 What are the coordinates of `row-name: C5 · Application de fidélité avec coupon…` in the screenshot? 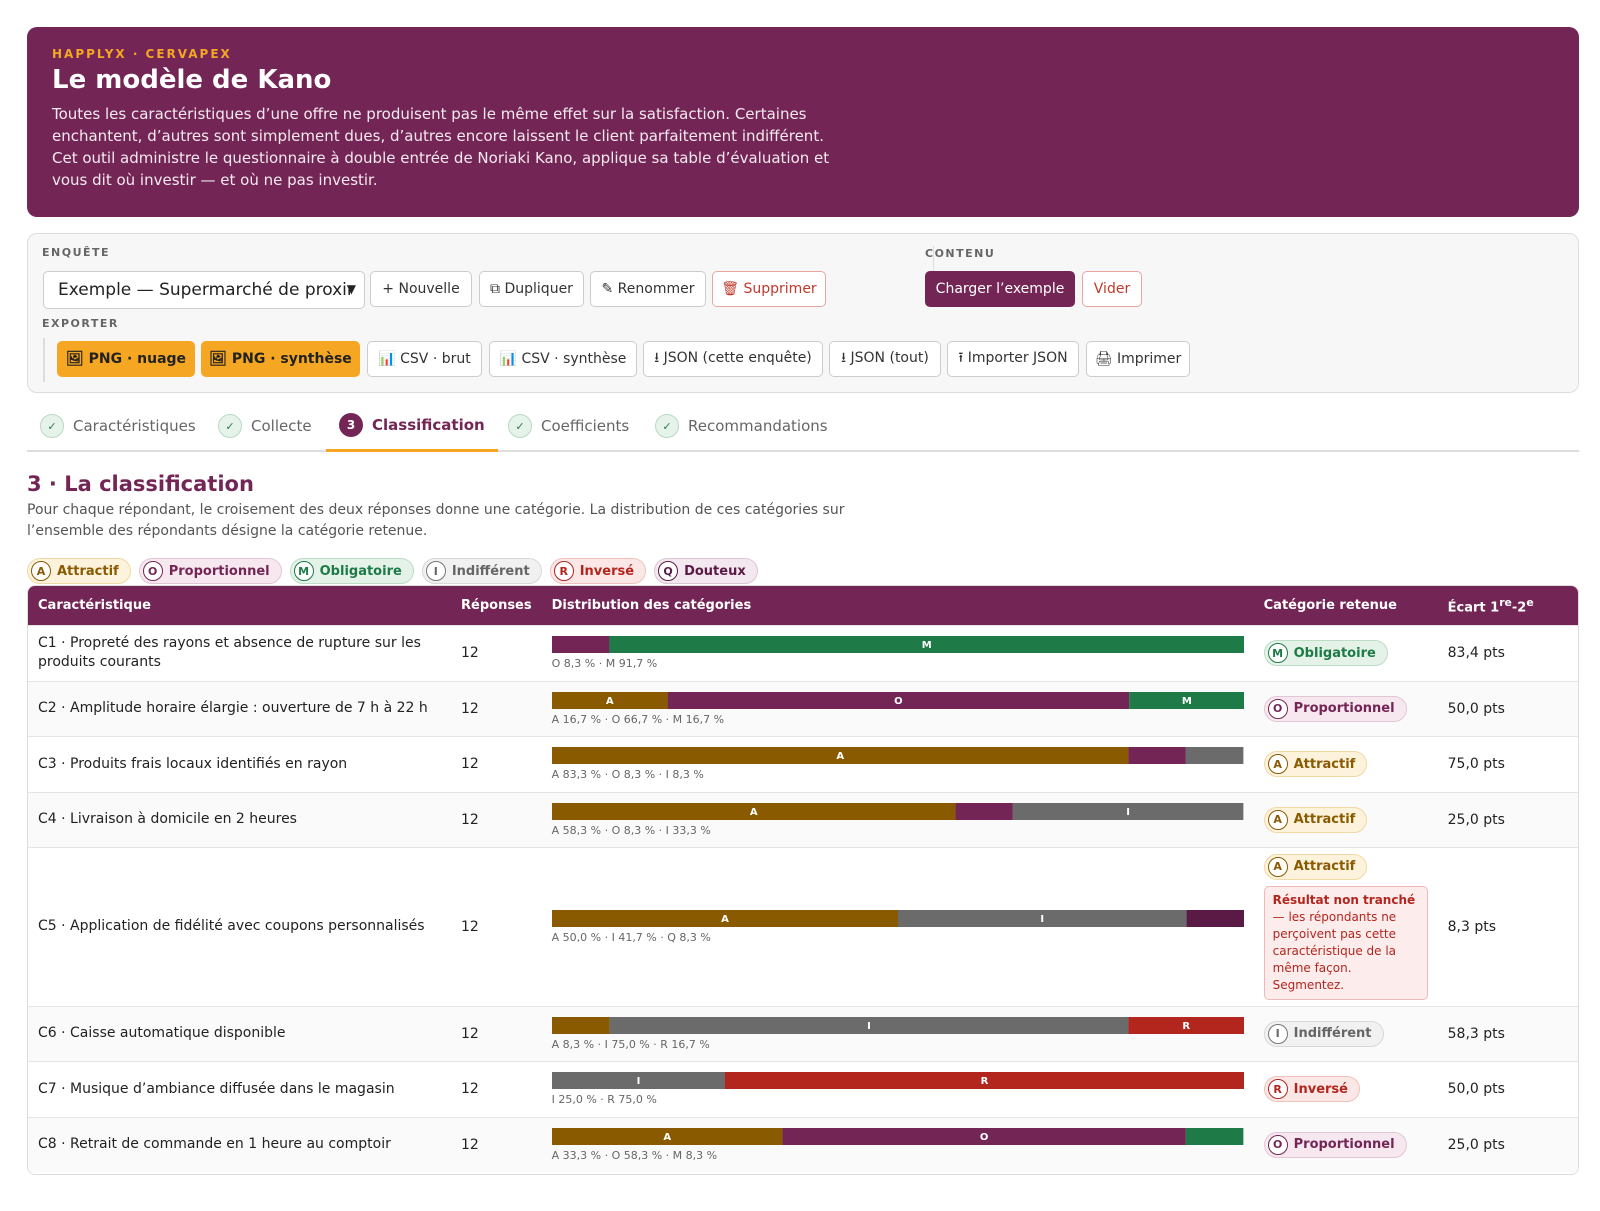 It's located at (239, 926).